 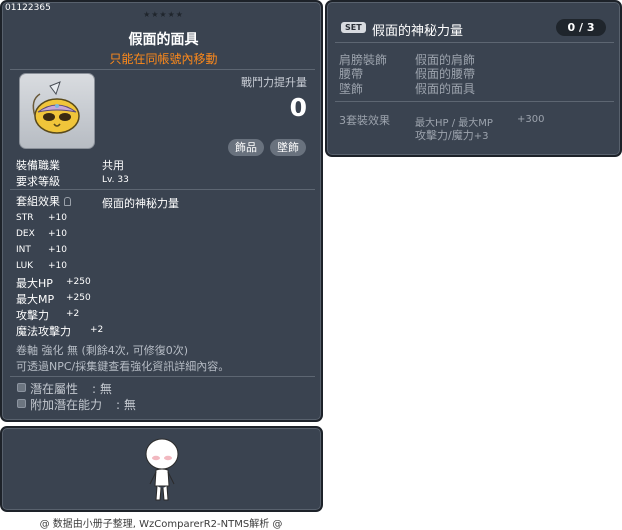 I want to click on footer-credit: @ 数据由小册子整理, WzComparerR2-NTMS解析 @, so click(x=161, y=524).